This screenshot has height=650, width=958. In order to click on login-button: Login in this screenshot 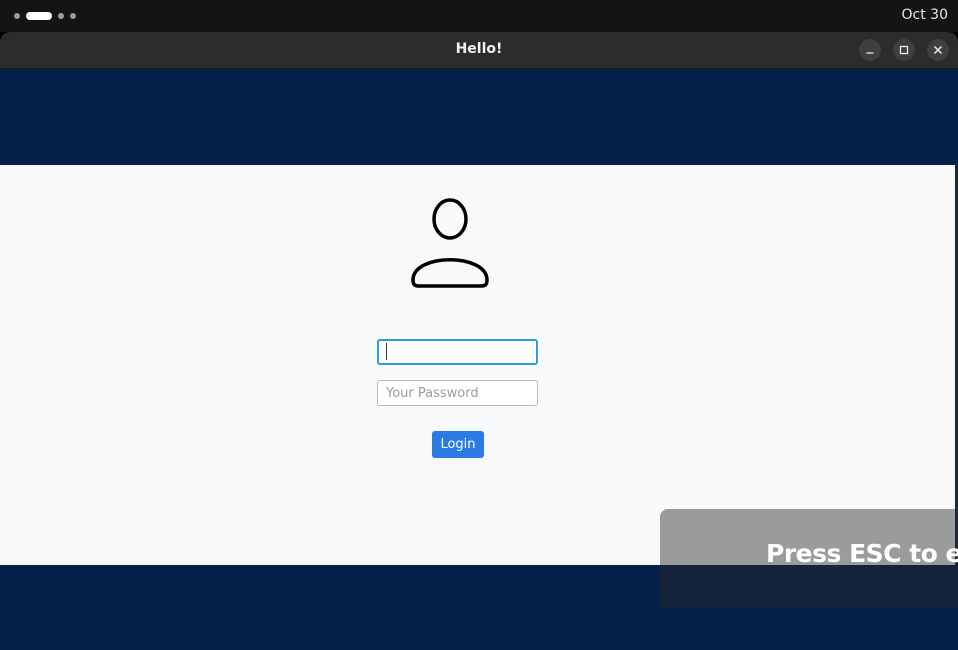, I will do `click(458, 444)`.